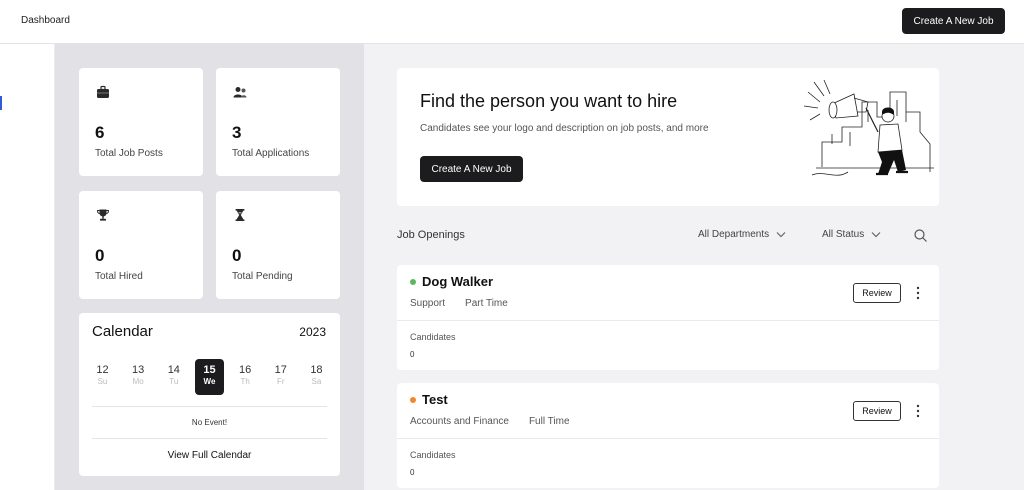 Image resolution: width=1024 pixels, height=490 pixels. I want to click on stat-card-job-posts: 6 Total Job Posts, so click(141, 122).